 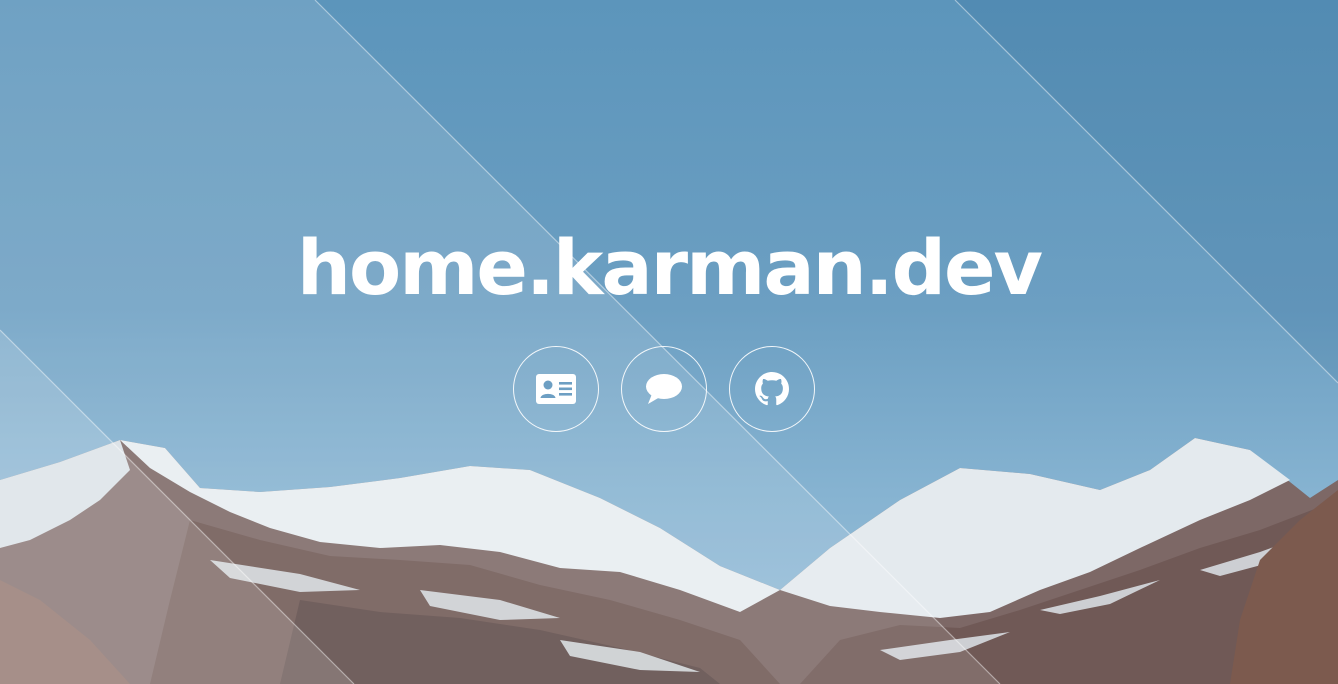 I want to click on id-card-icon, so click(x=556, y=389).